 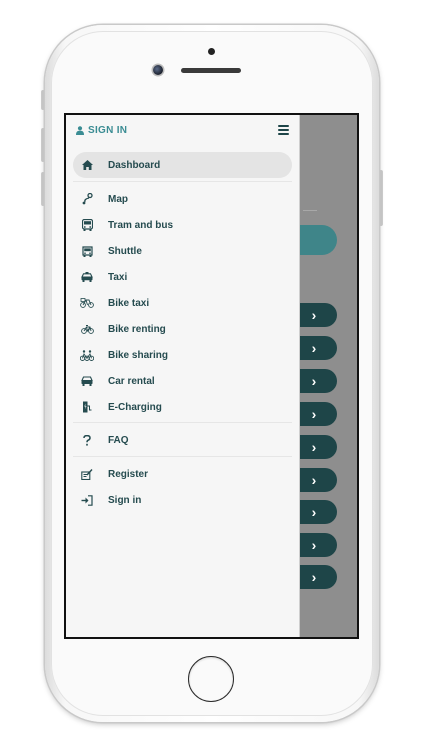 I want to click on menu-item-label: FAQ, so click(x=118, y=440).